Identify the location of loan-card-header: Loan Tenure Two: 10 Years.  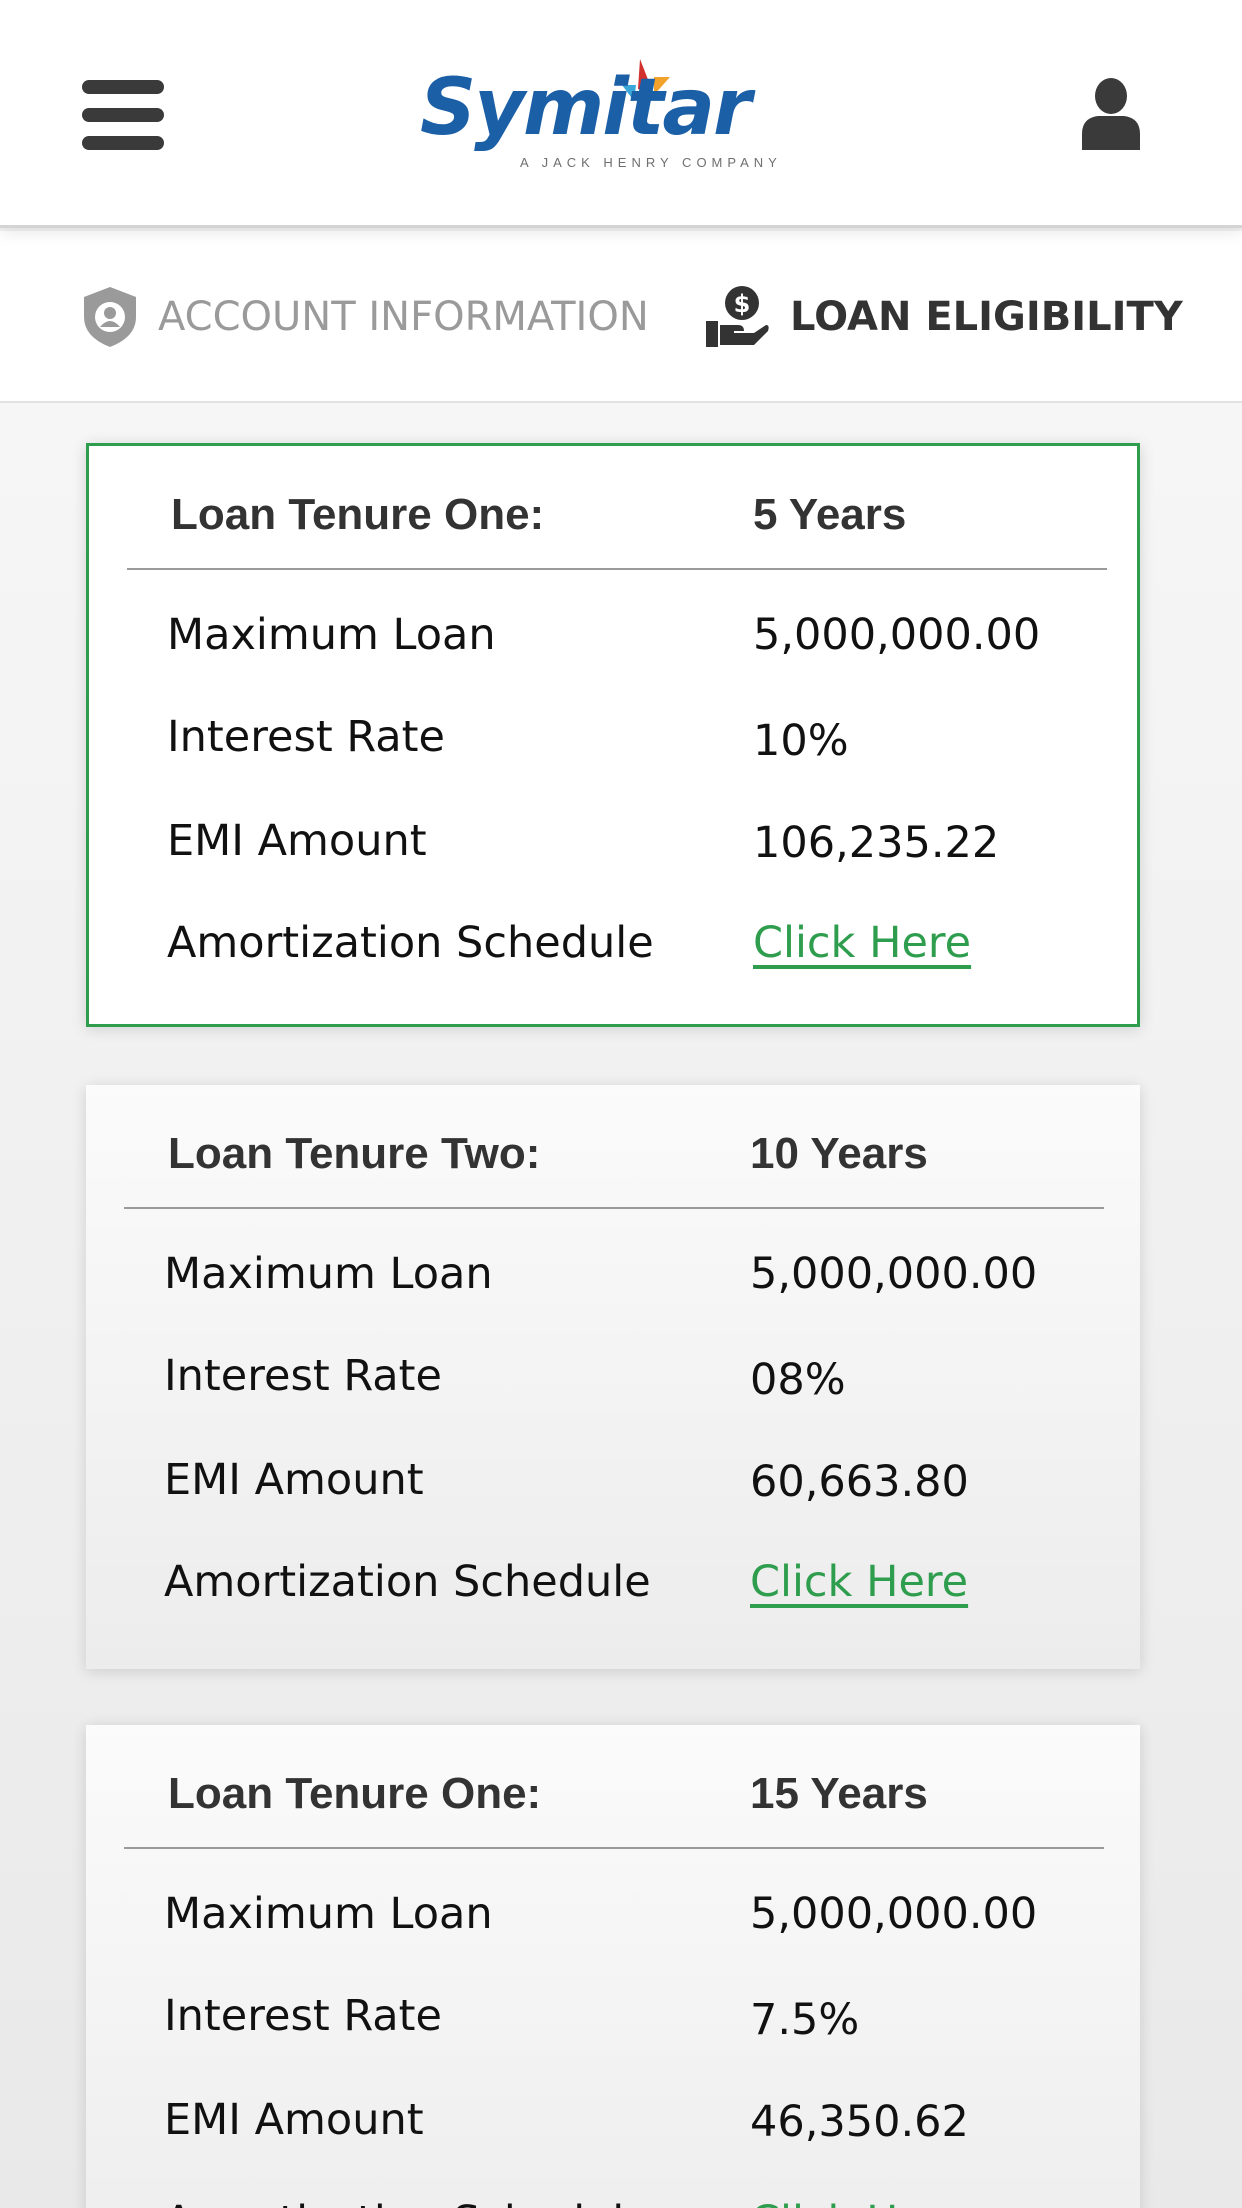
(614, 1147).